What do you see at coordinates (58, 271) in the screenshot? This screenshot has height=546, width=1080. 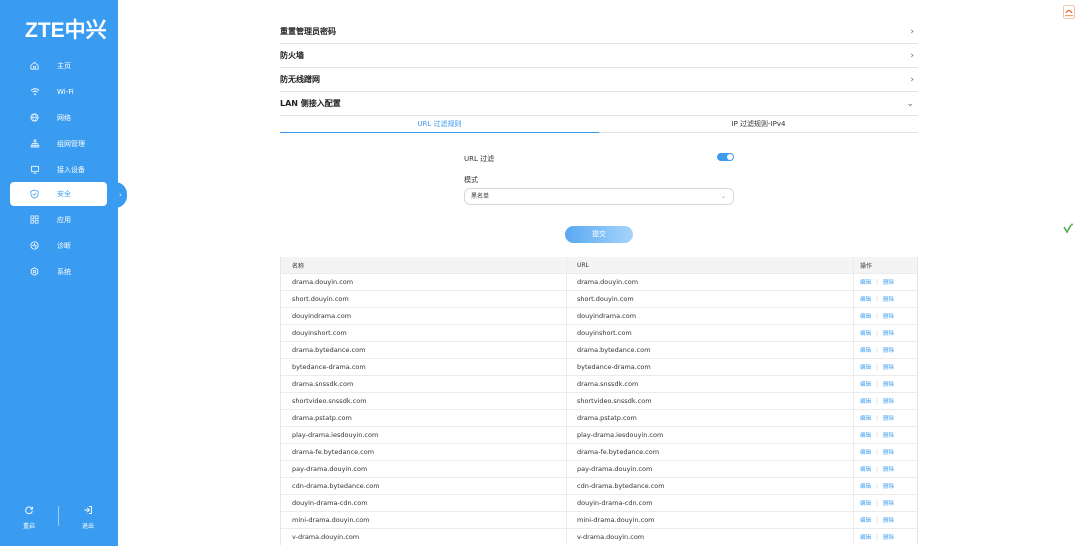 I see `sidebar-item-system: 系统` at bounding box center [58, 271].